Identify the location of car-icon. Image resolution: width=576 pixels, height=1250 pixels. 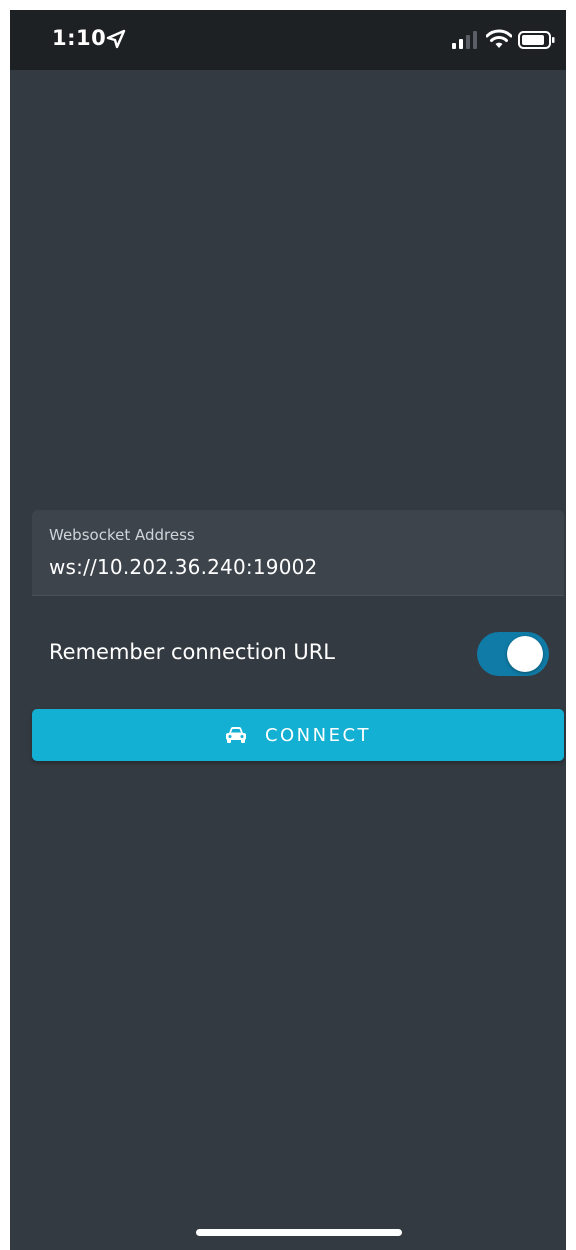
(235, 735).